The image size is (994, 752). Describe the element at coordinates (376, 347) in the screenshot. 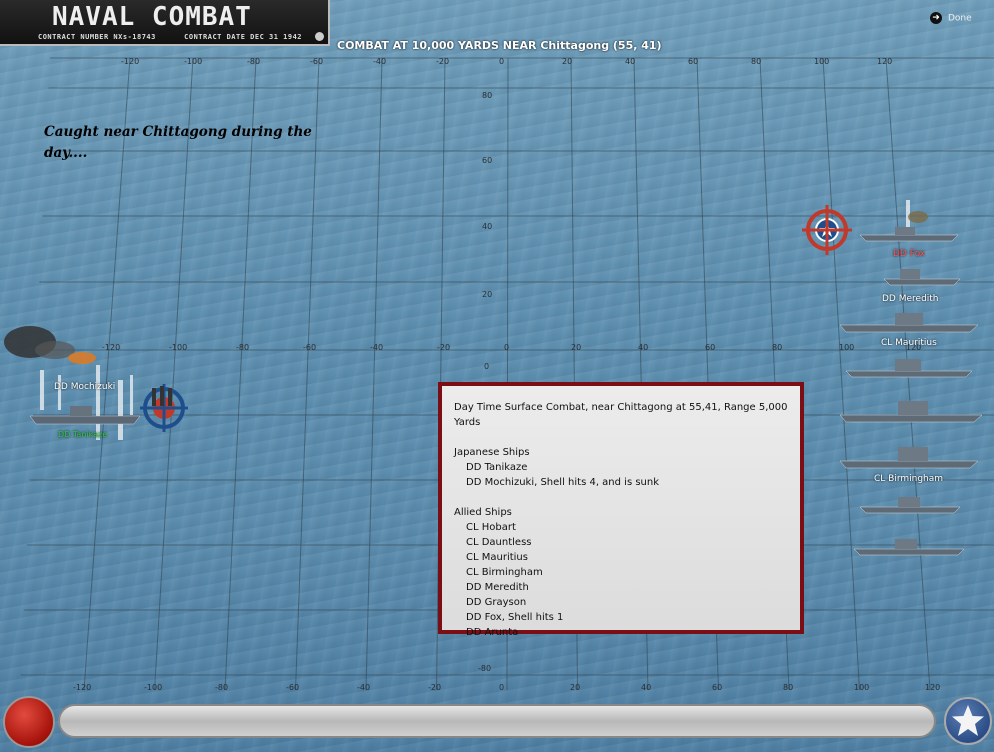

I see `mid-x-tick-label: -40` at that location.